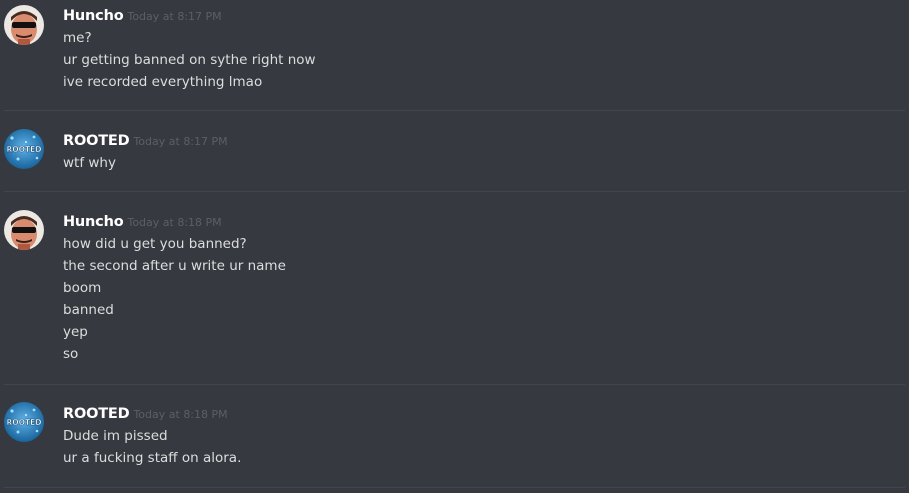 Image resolution: width=909 pixels, height=493 pixels. I want to click on message-text: yep, so click(75, 332).